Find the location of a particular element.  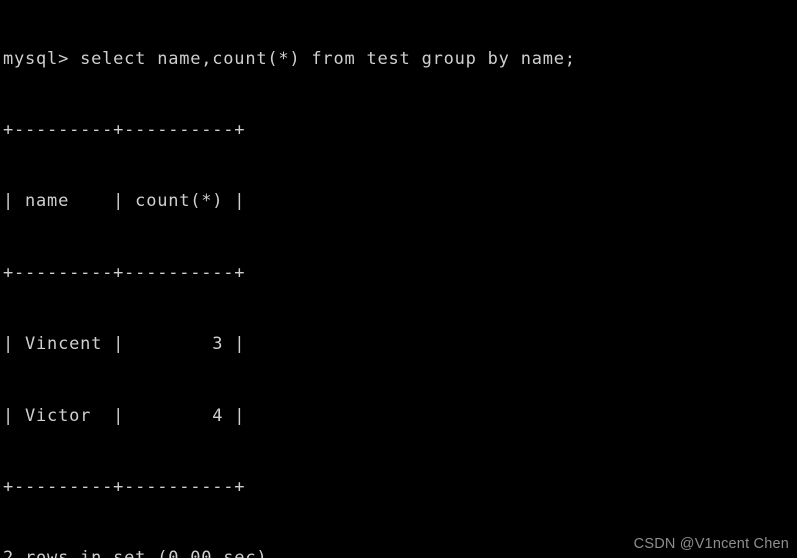

terminal-line: | Vincent | 3 | is located at coordinates (124, 344).